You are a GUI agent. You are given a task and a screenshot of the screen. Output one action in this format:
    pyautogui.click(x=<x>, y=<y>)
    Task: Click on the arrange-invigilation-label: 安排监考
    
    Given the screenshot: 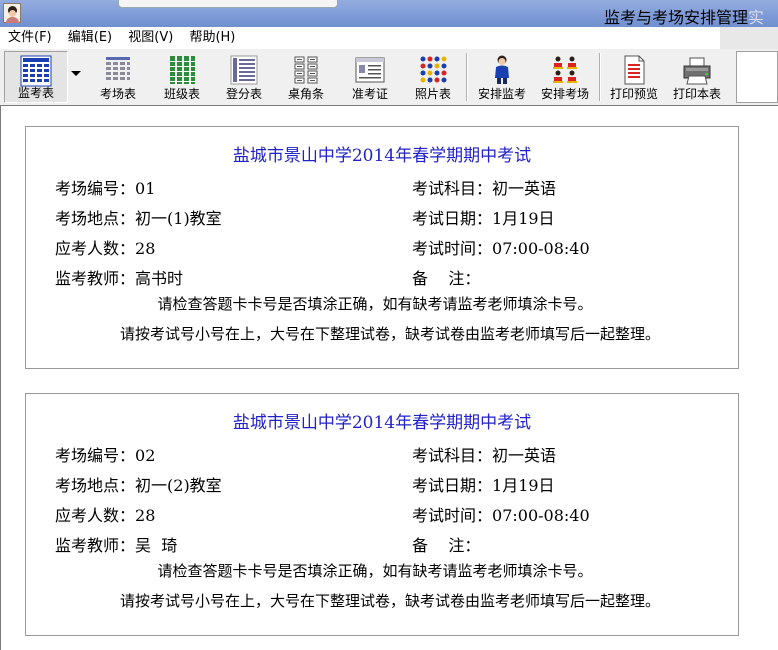 What is the action you would take?
    pyautogui.click(x=501, y=94)
    